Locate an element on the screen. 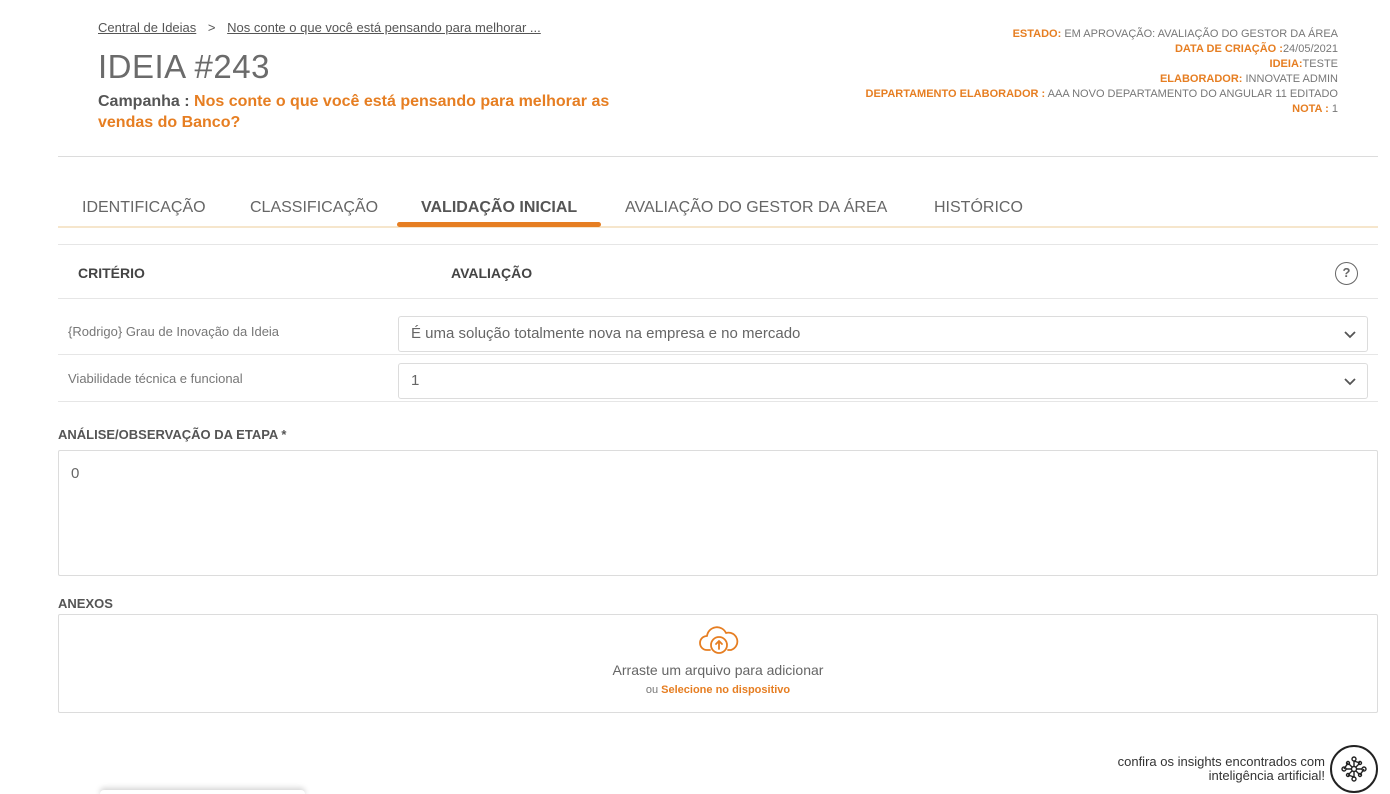  dropzone-or: ou is located at coordinates (652, 690).